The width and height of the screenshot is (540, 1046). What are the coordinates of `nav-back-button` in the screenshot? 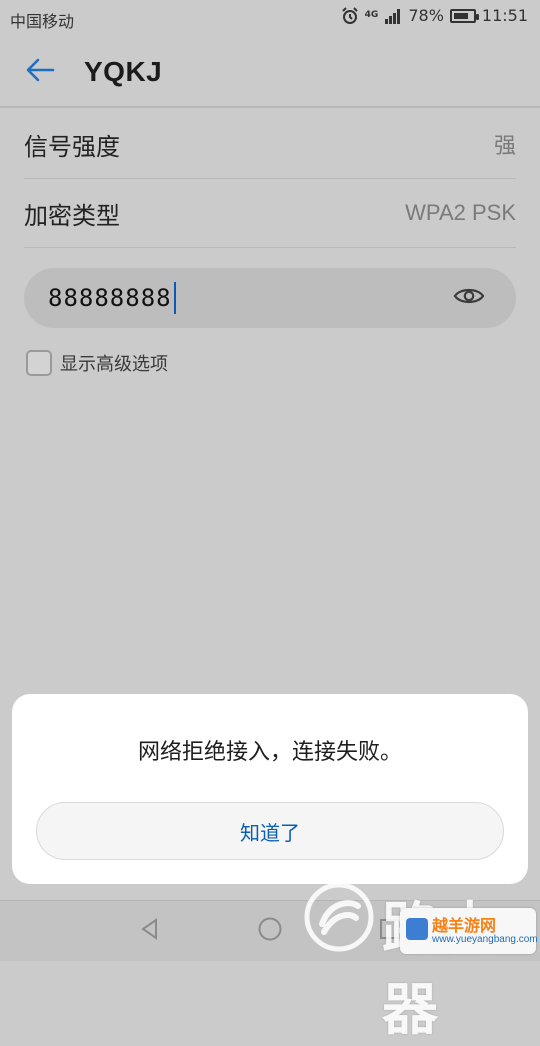 It's located at (150, 931).